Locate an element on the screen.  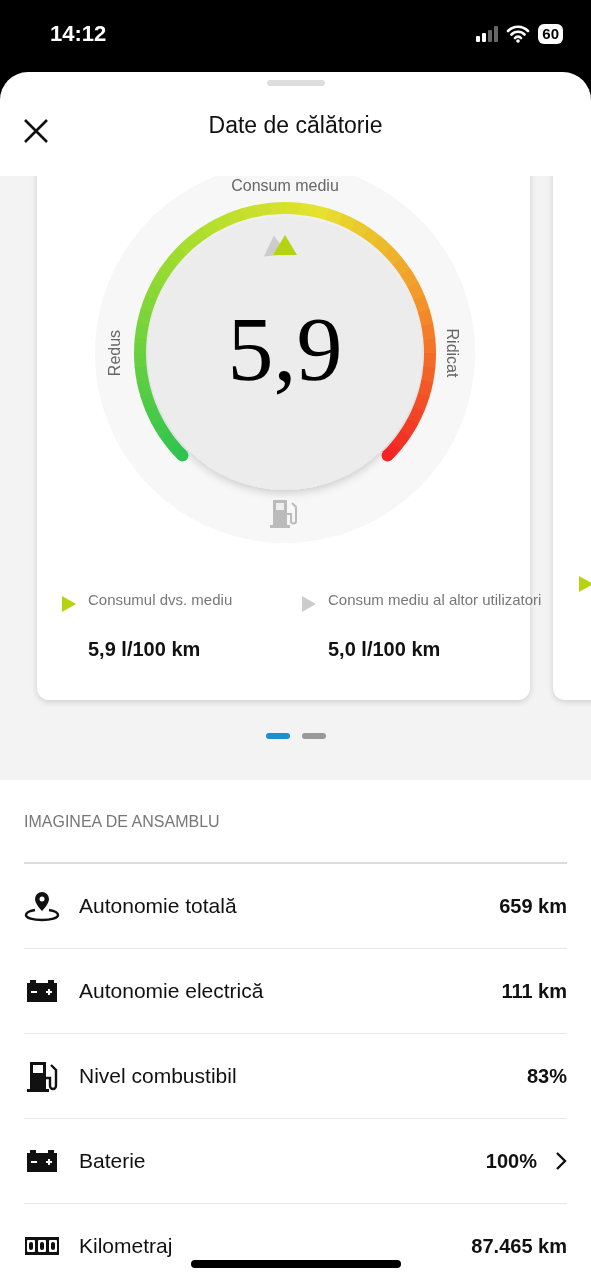
chevron-icon is located at coordinates (561, 1161).